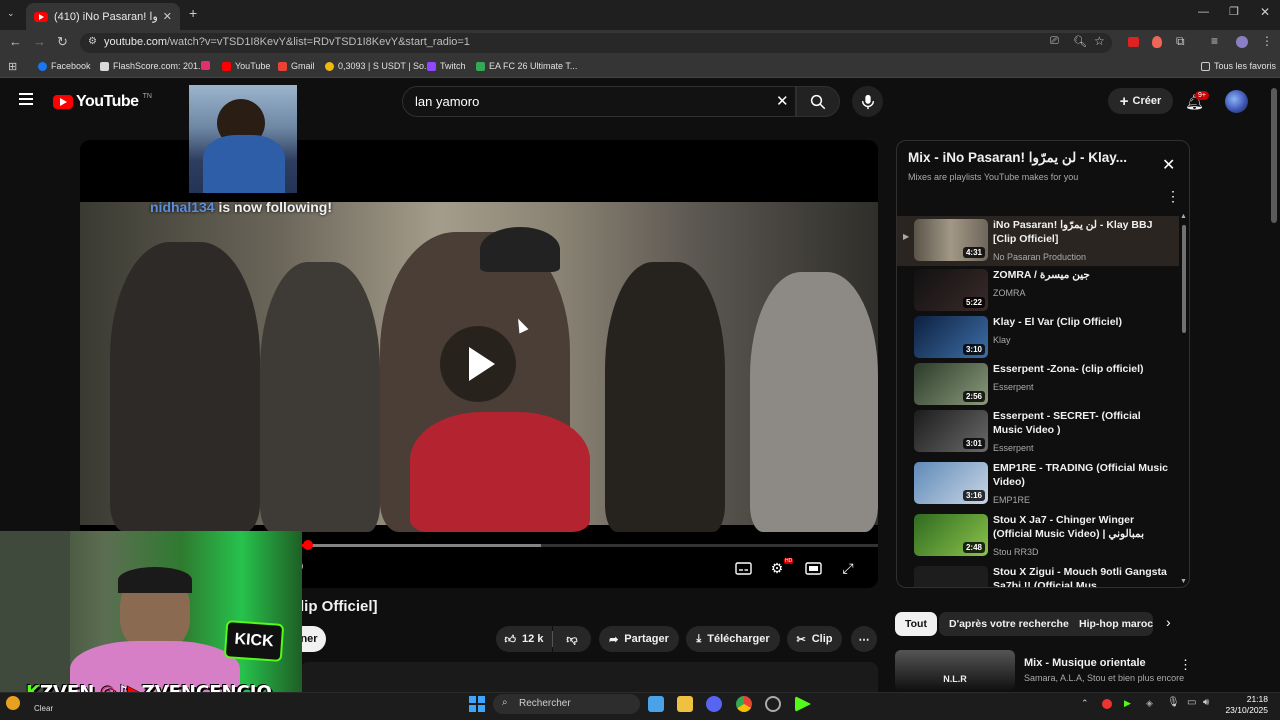  Describe the element at coordinates (446, 66) in the screenshot. I see `bookmark-twitch: Twitch` at that location.